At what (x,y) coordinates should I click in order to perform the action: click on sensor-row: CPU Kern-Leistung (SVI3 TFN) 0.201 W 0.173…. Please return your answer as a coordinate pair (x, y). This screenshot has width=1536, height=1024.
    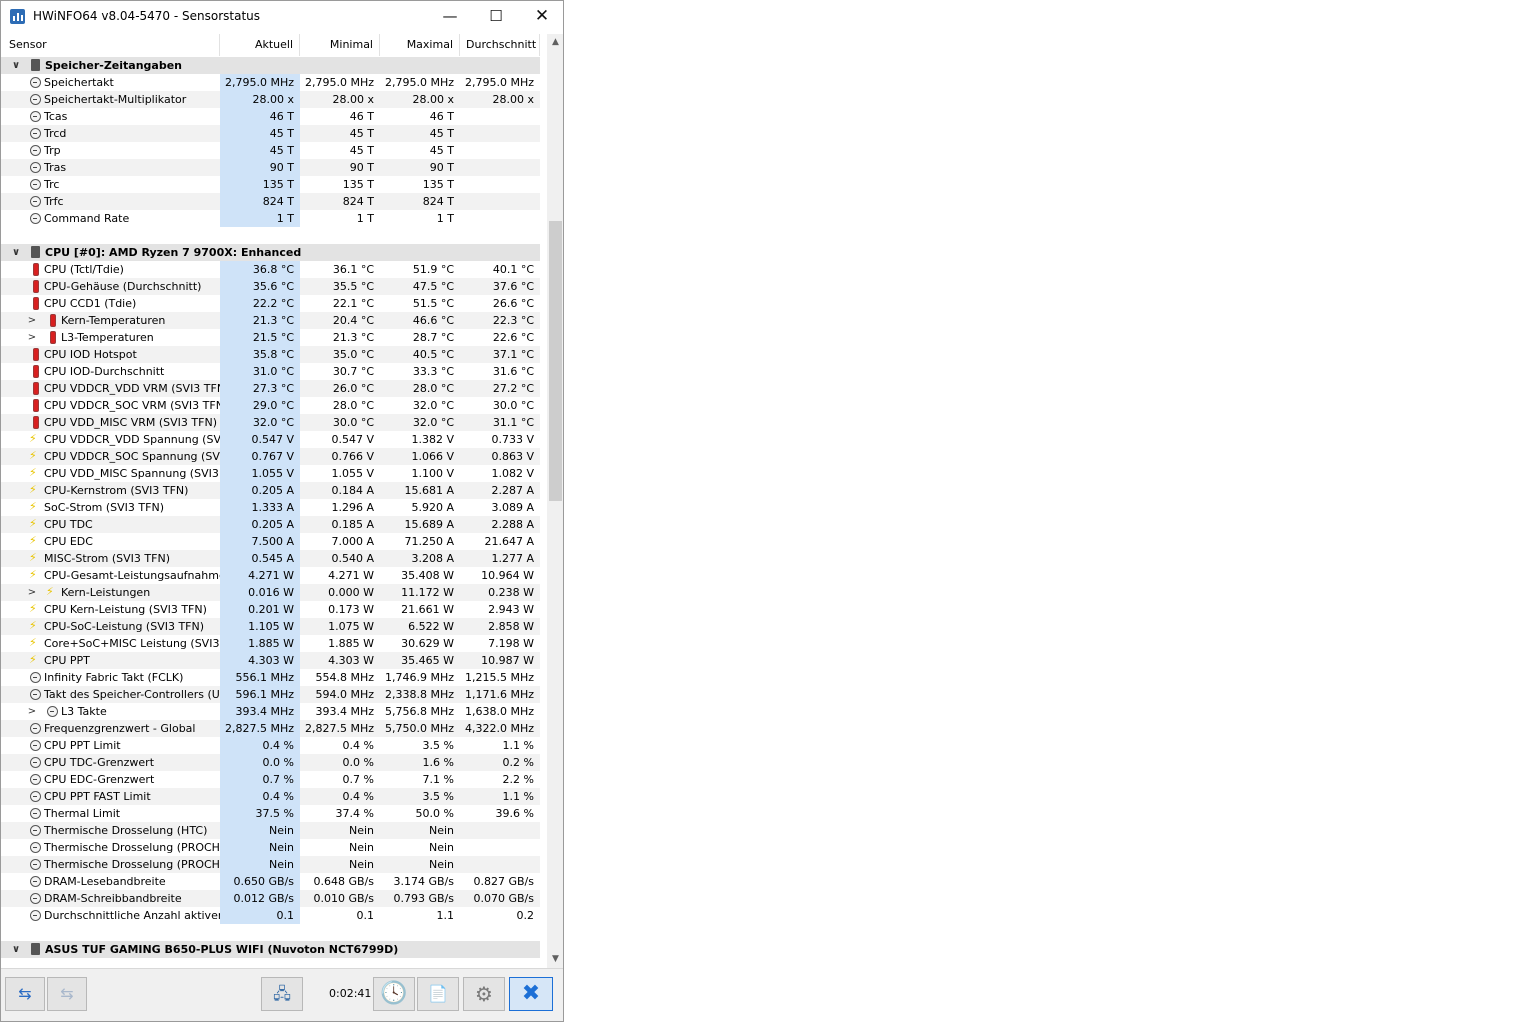
    Looking at the image, I should click on (270, 609).